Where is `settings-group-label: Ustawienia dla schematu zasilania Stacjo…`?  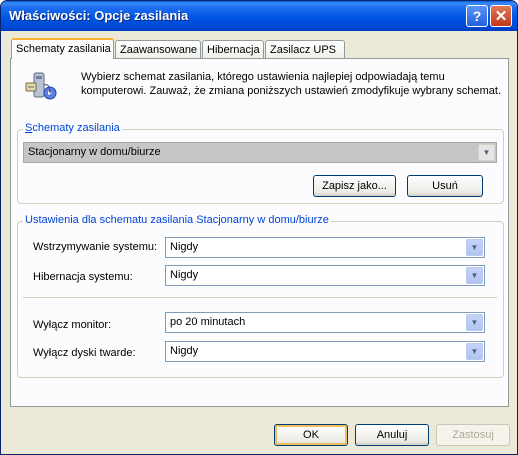 settings-group-label: Ustawienia dla schematu zasilania Stacjo… is located at coordinates (177, 220).